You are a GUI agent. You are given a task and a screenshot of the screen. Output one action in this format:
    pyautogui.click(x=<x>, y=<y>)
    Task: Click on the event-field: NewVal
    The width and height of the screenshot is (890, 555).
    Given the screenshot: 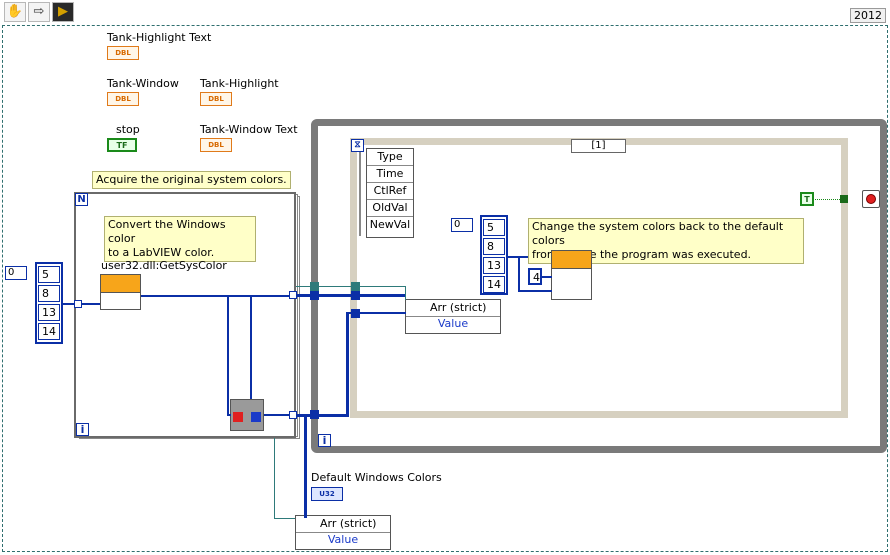 What is the action you would take?
    pyautogui.click(x=390, y=224)
    